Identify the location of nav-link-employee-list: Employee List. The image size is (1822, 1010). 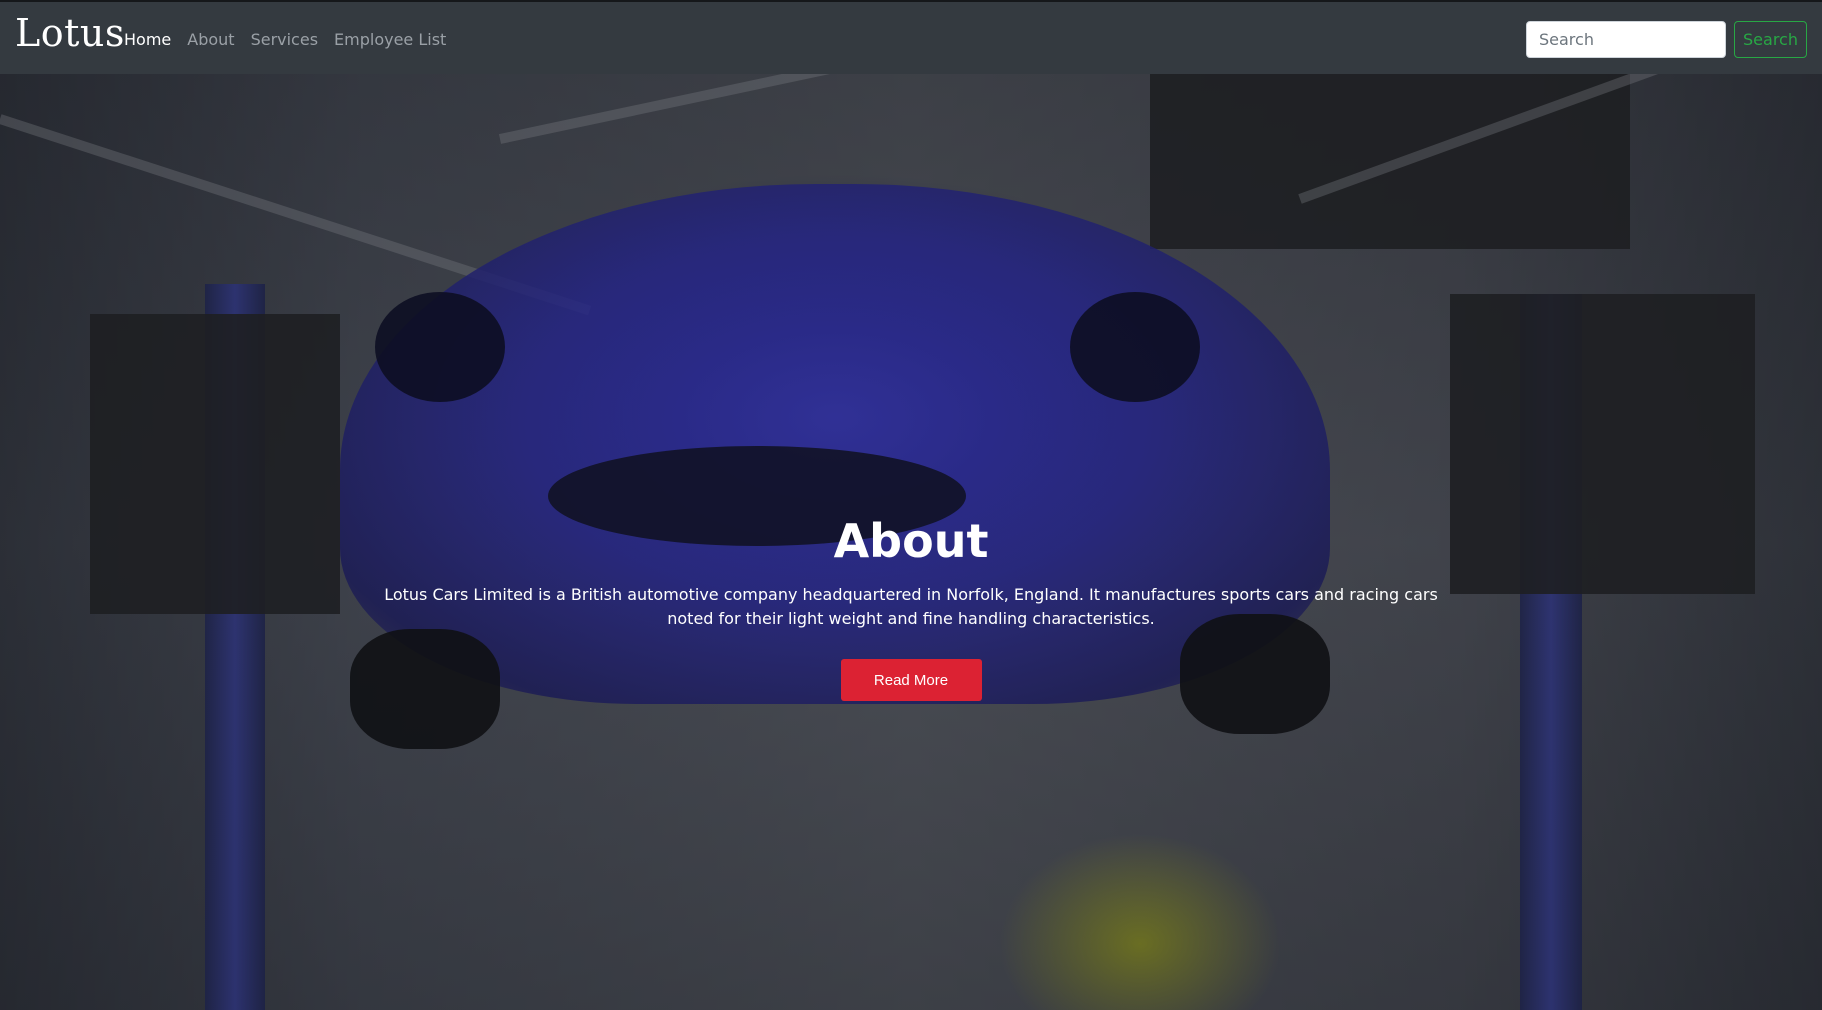
(390, 39).